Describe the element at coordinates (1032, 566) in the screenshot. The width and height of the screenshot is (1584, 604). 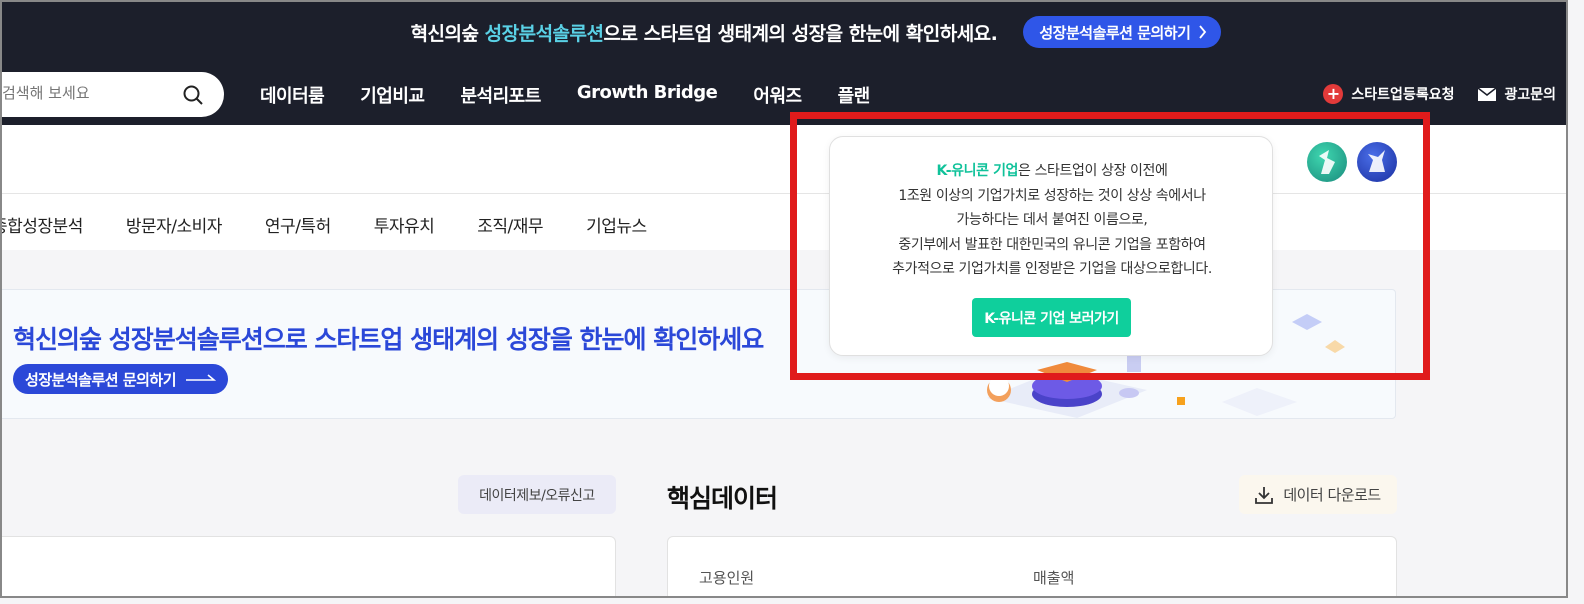
I see `core-data-card: 고용인원 매출액` at that location.